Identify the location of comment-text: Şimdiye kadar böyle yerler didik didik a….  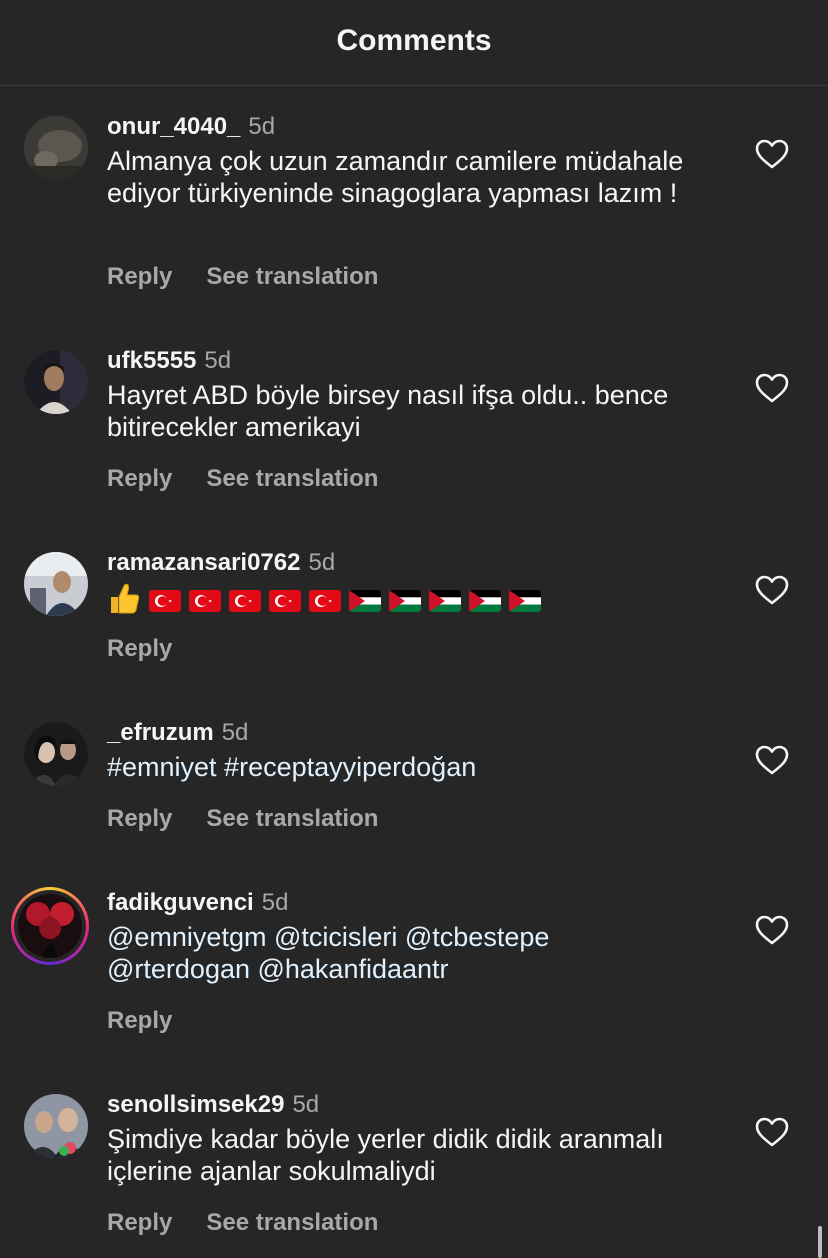
(385, 1155).